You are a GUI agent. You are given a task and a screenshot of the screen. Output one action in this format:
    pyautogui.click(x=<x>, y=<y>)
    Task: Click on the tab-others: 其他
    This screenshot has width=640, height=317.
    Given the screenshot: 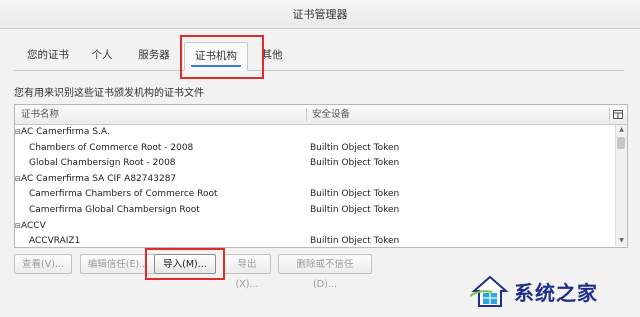 What is the action you would take?
    pyautogui.click(x=272, y=55)
    